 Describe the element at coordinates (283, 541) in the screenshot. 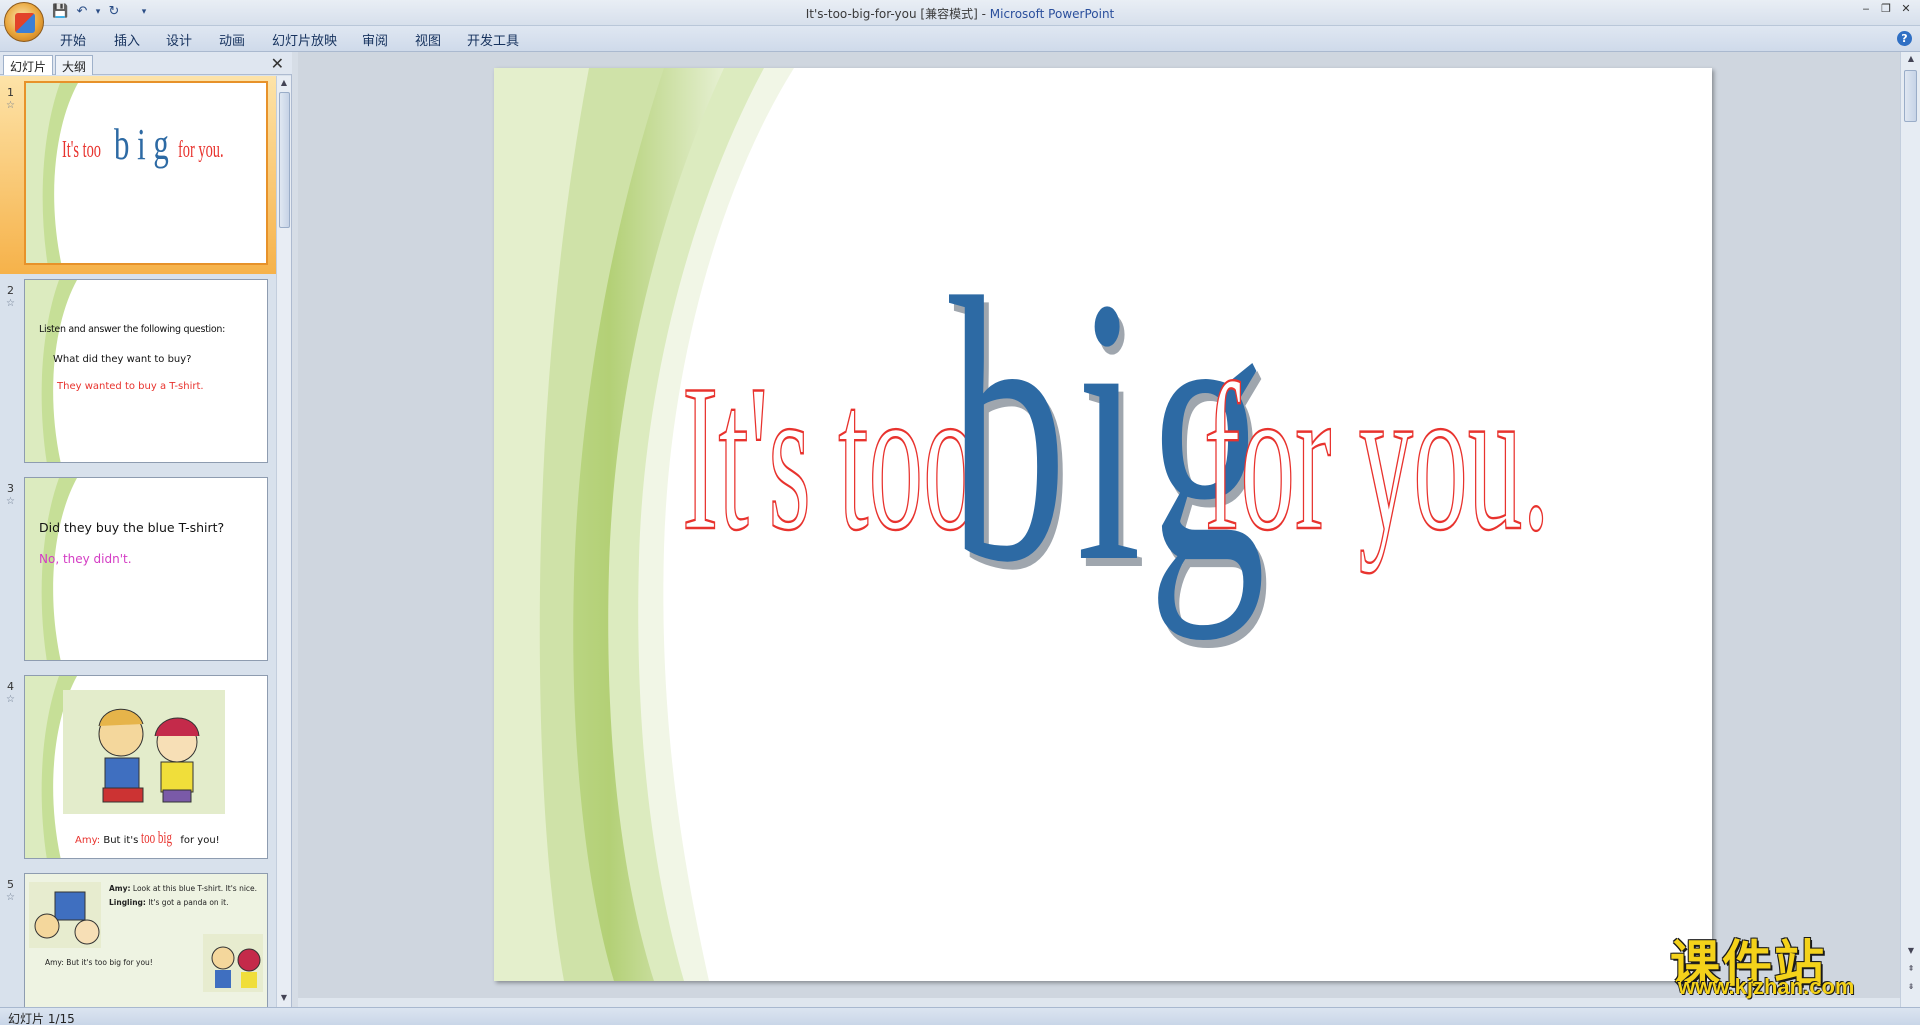

I see `thumbnail-scrollbar: ▲ ▼` at that location.